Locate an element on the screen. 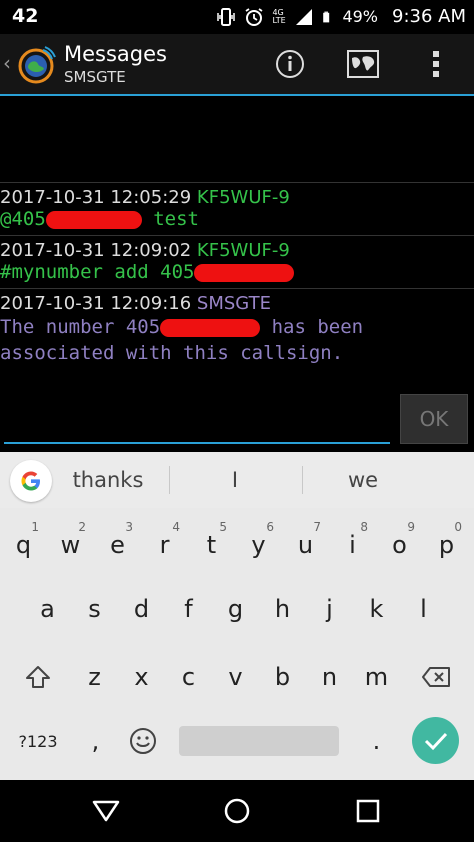 This screenshot has width=474, height=842. shift-key is located at coordinates (37, 677).